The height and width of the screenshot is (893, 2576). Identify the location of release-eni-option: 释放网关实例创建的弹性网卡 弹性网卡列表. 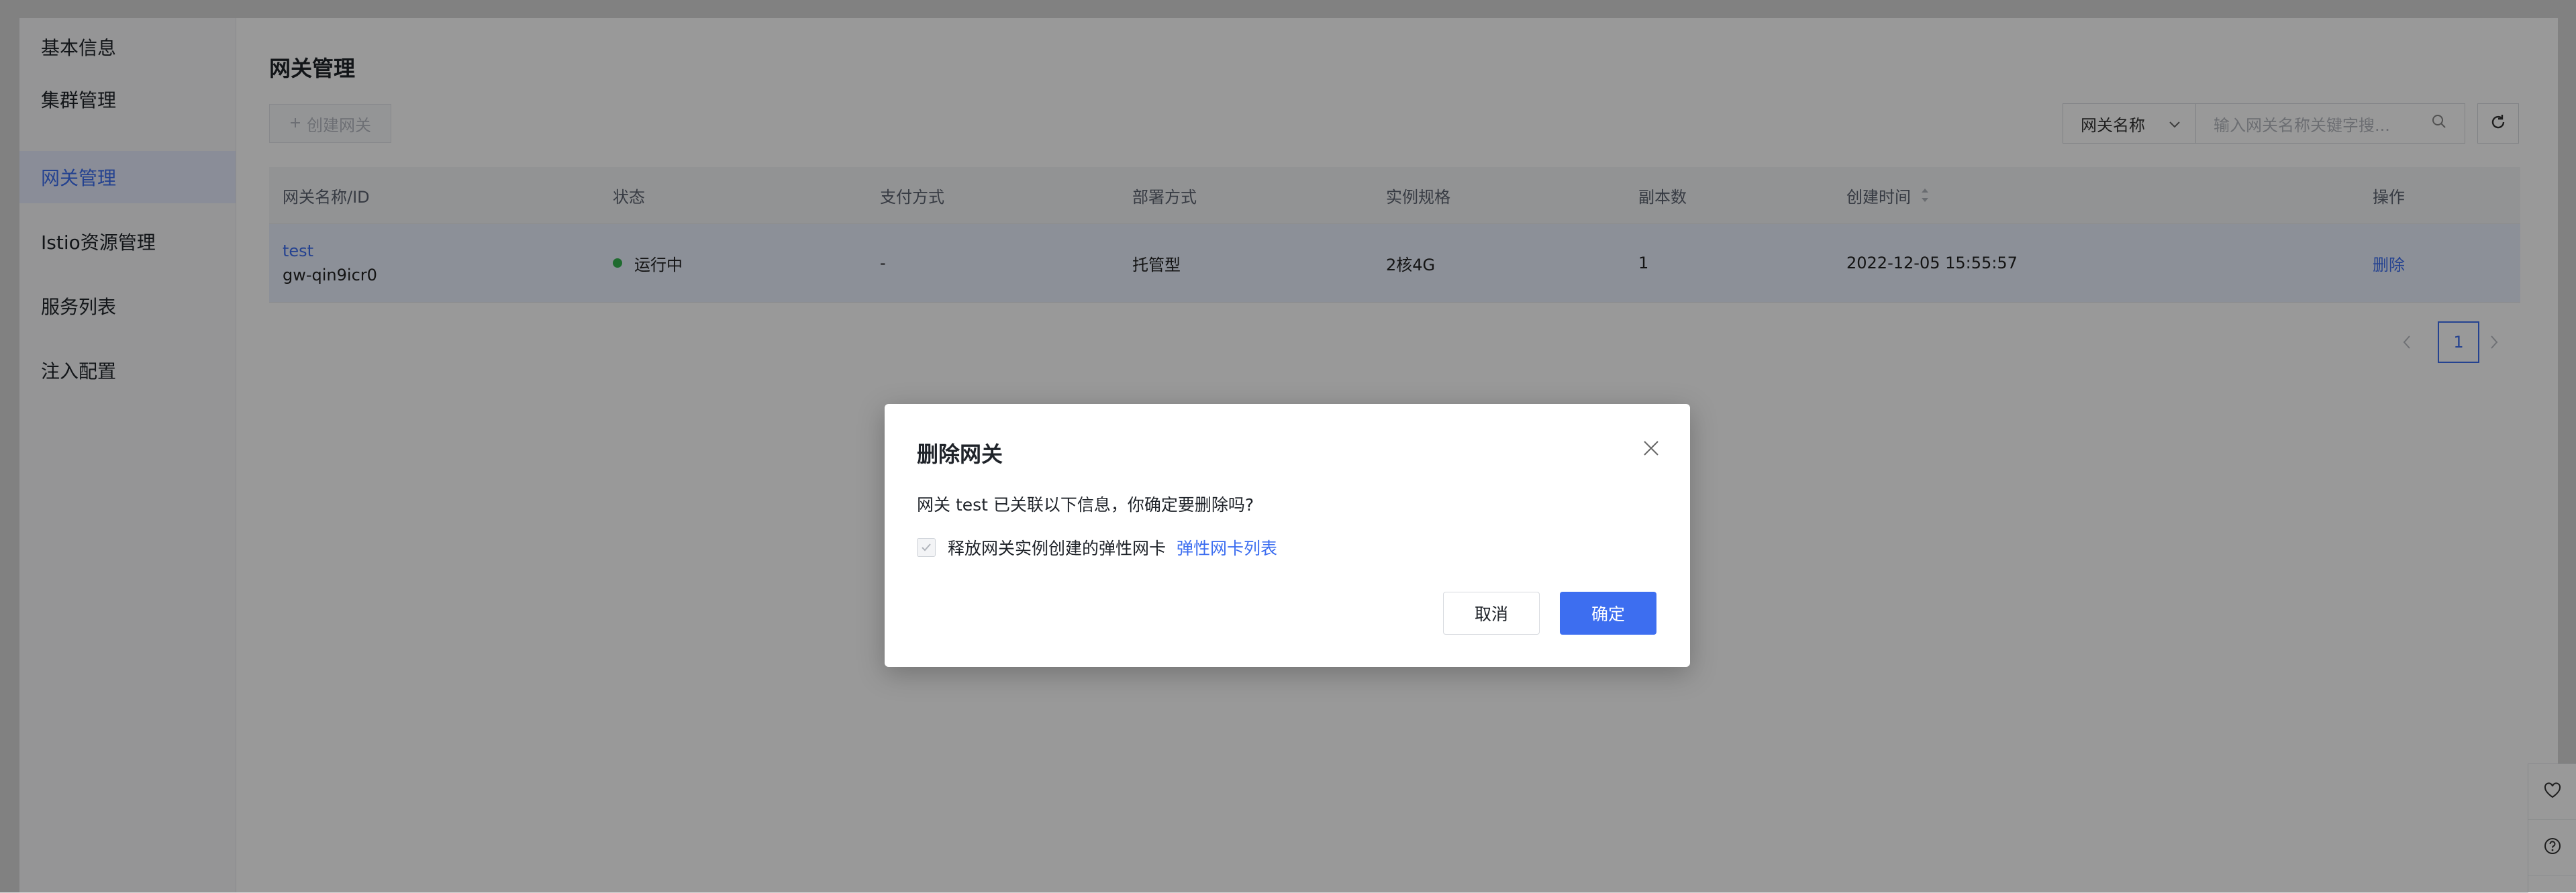
(1097, 547).